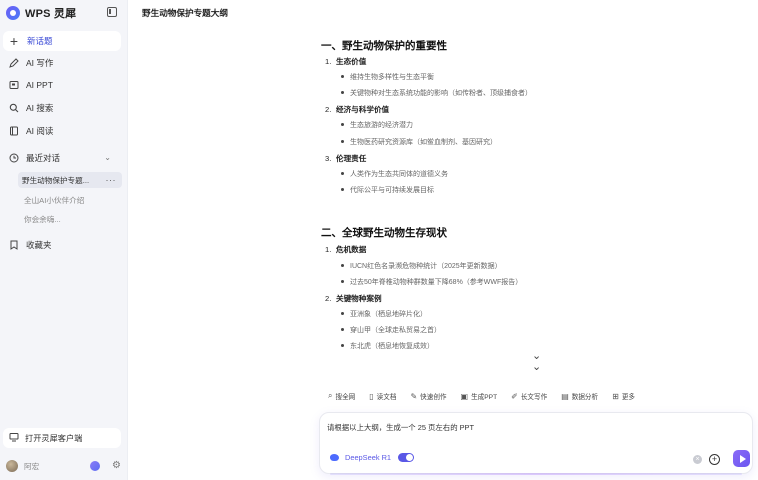  I want to click on tool-more: ⊞ 更多, so click(624, 396).